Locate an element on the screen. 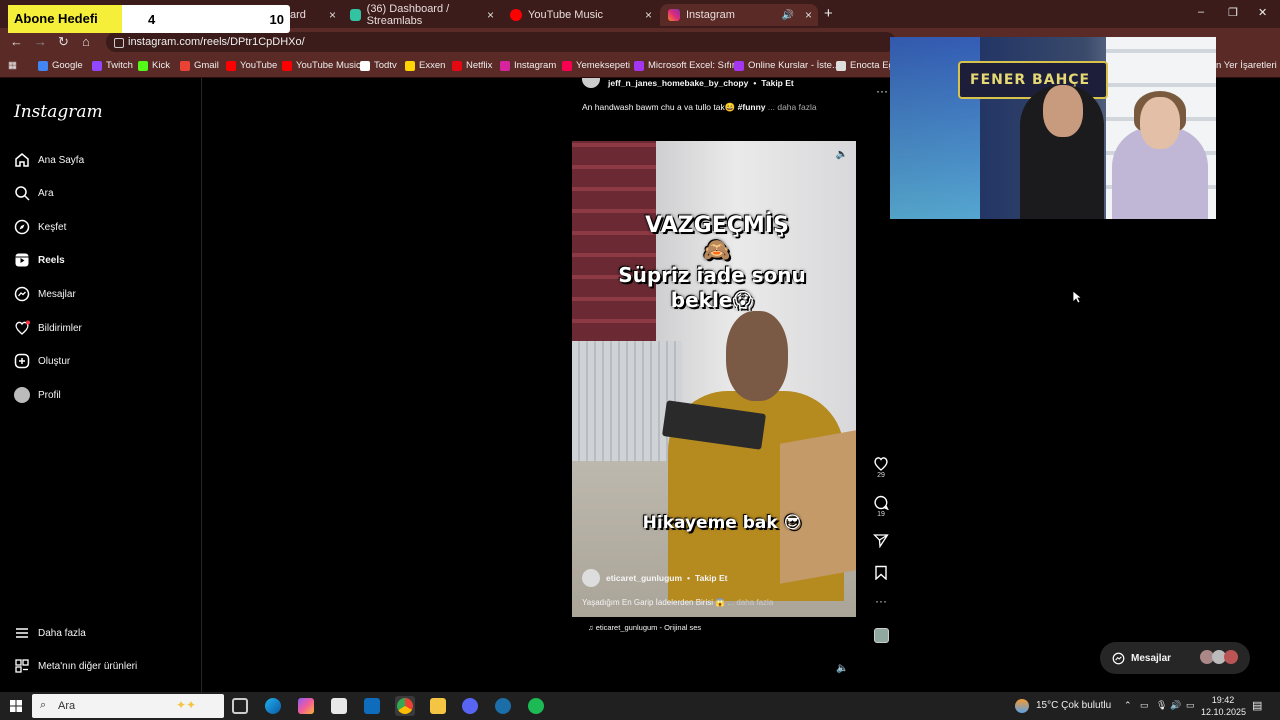 This screenshot has width=1280, height=720. username: eticaret_gunlugum is located at coordinates (644, 578).